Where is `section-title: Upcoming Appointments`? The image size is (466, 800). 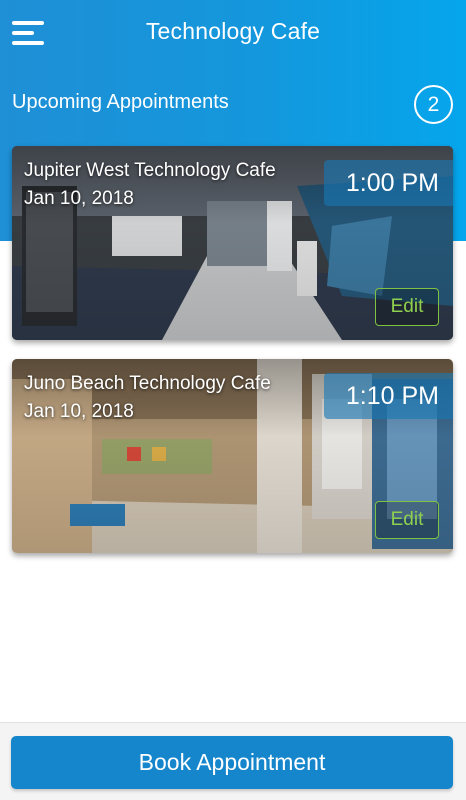 section-title: Upcoming Appointments is located at coordinates (120, 102).